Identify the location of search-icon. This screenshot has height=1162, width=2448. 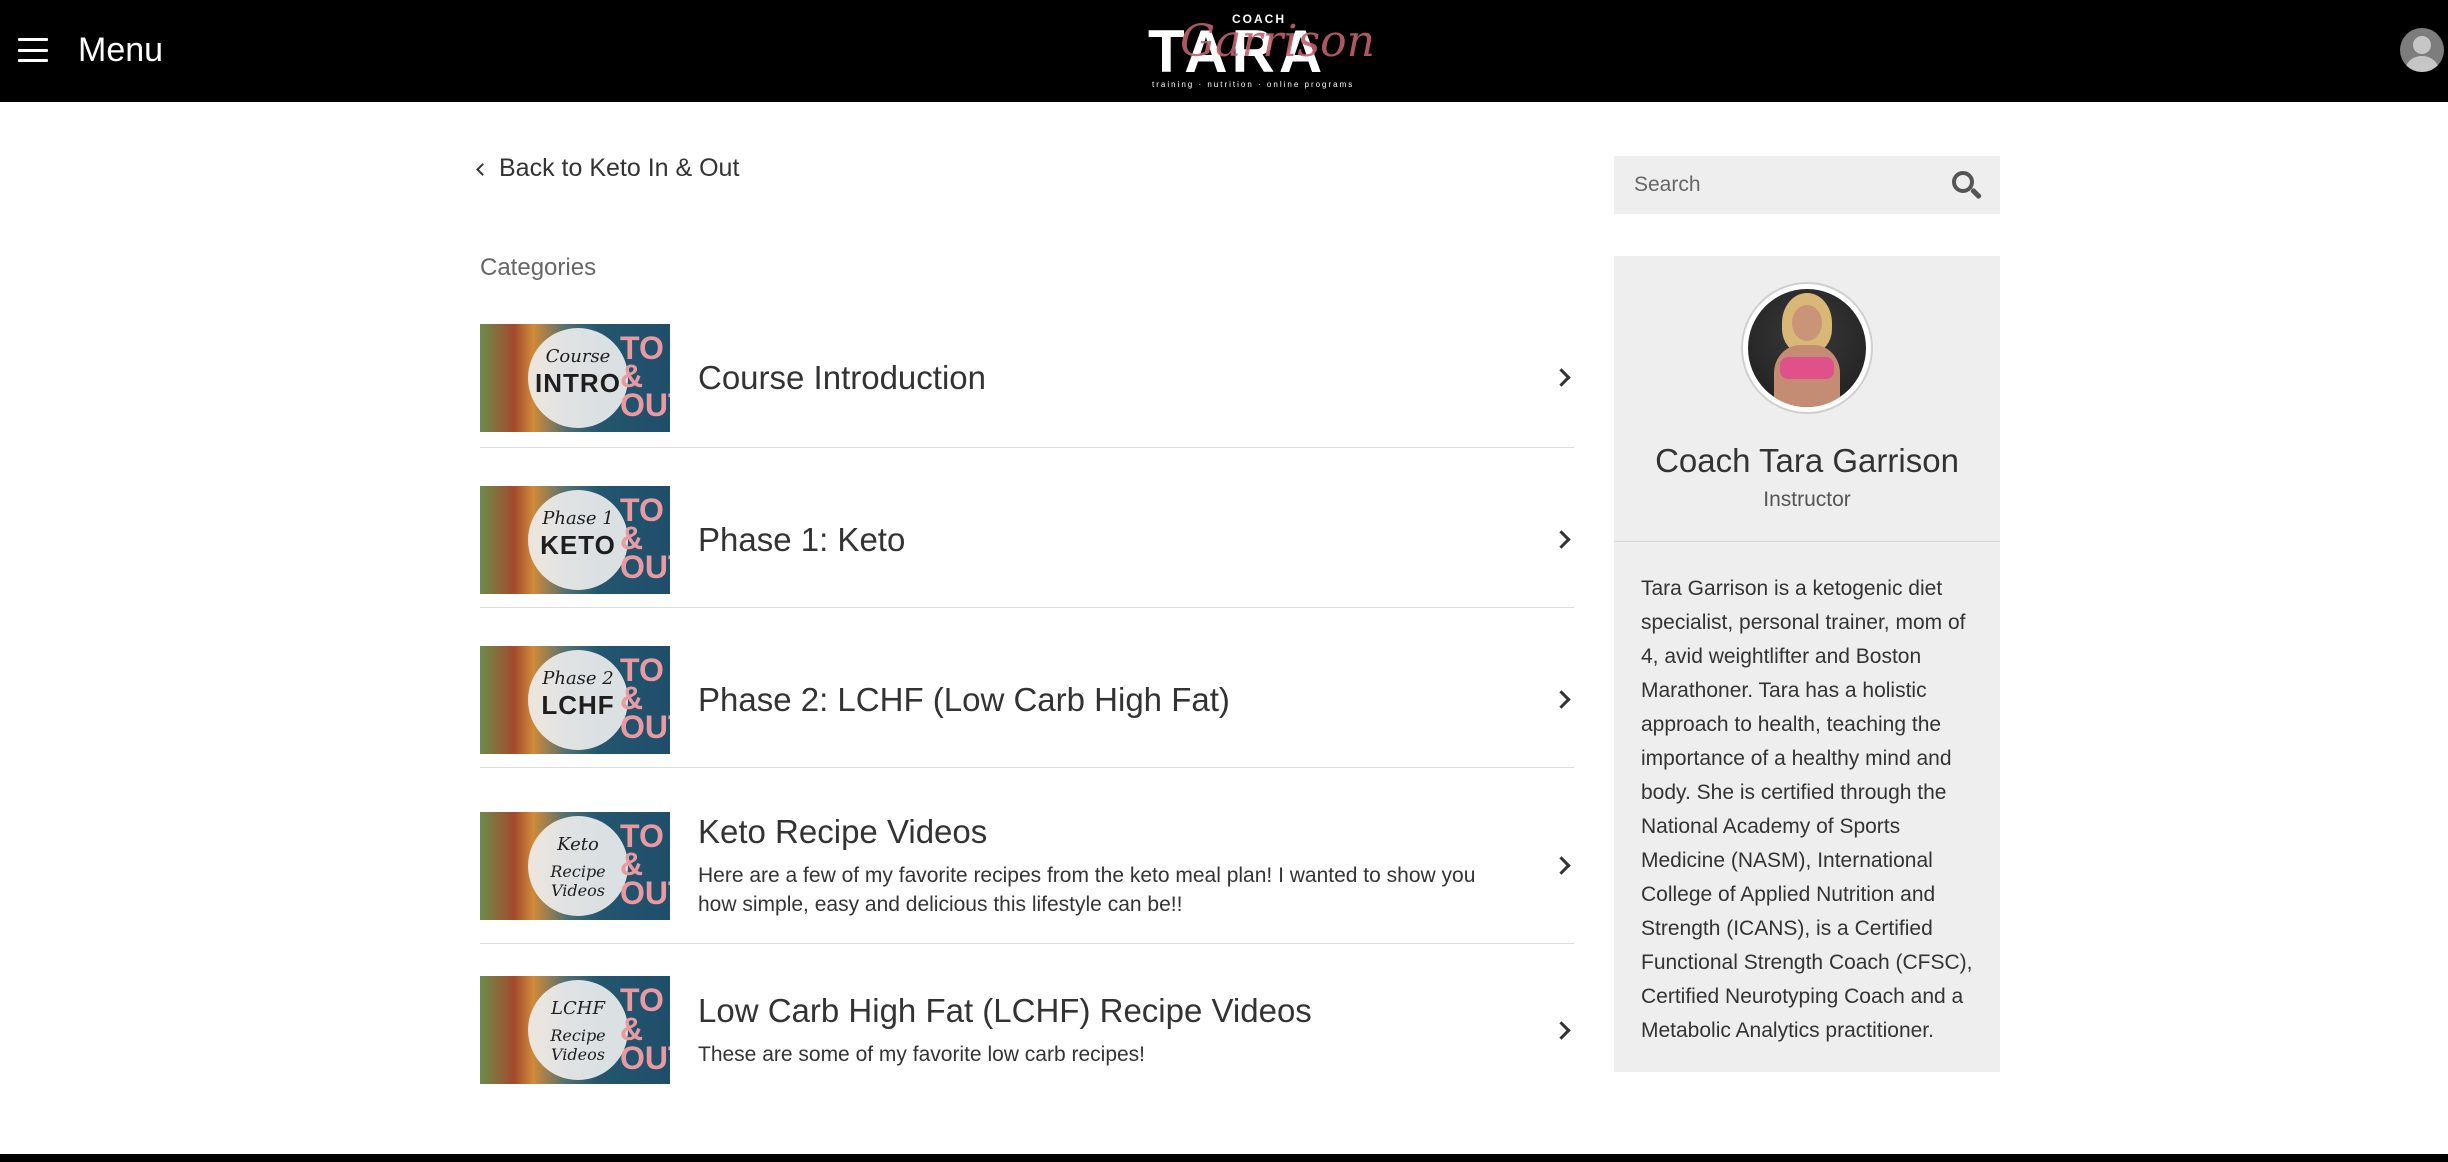
(1966, 185).